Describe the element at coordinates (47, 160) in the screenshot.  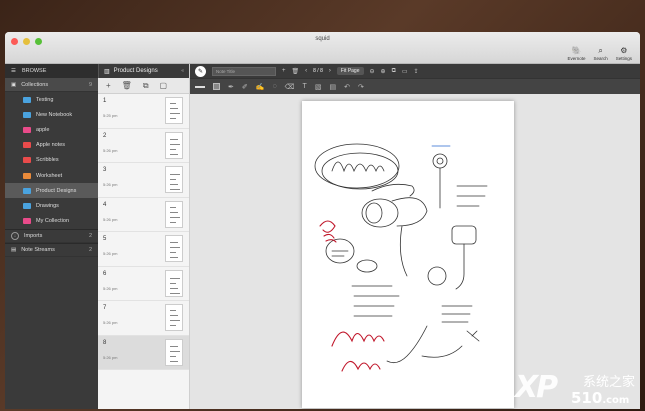
I see `collection-item-label: Scribbles` at that location.